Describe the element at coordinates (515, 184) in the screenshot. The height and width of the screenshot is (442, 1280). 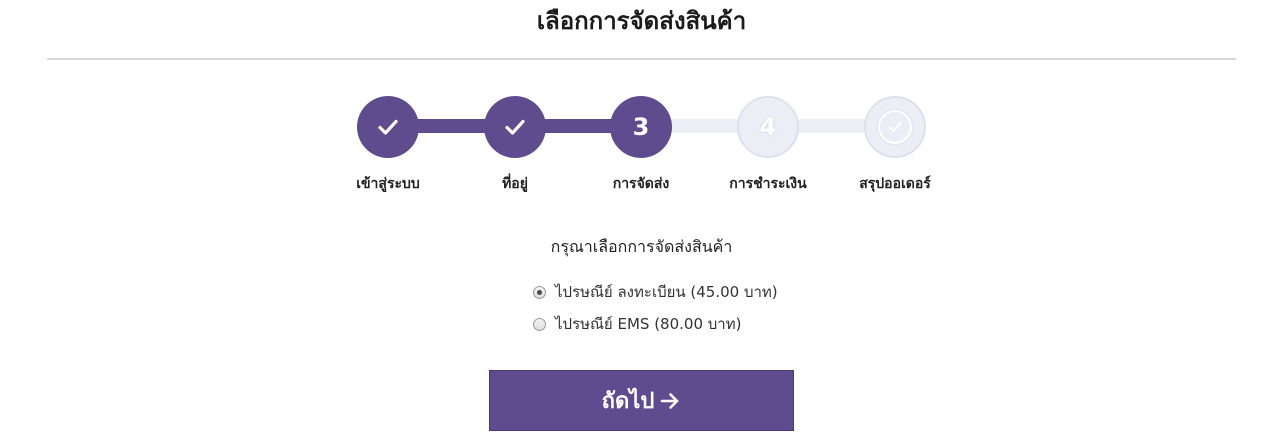
I see `step-2-label: ที่อยู่` at that location.